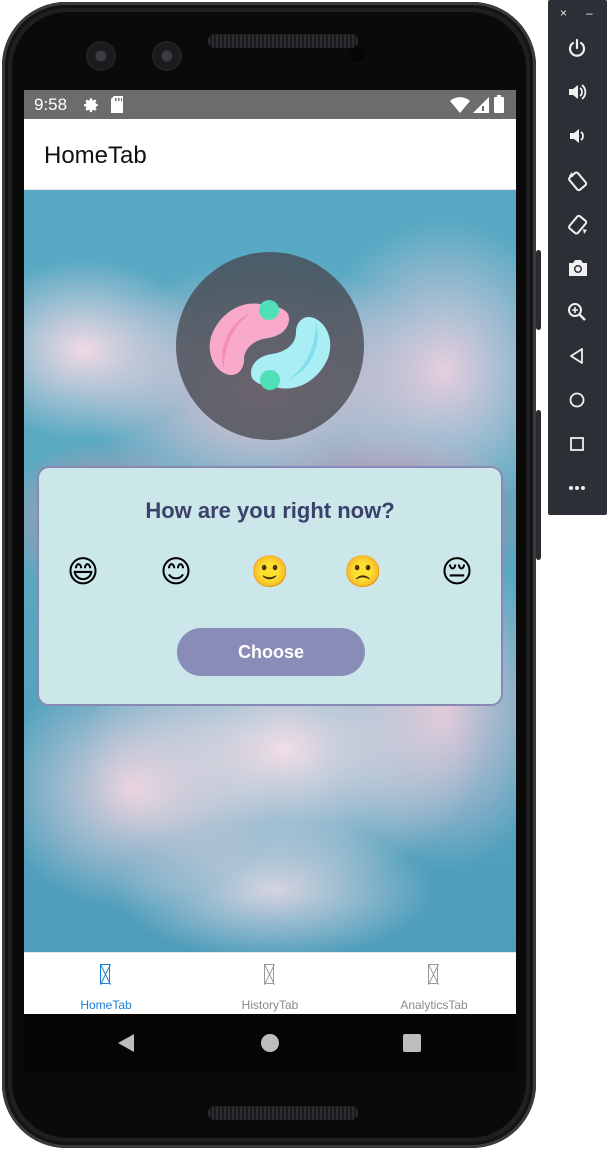 The width and height of the screenshot is (608, 1152). I want to click on yin-yang-logo-icon, so click(270, 345).